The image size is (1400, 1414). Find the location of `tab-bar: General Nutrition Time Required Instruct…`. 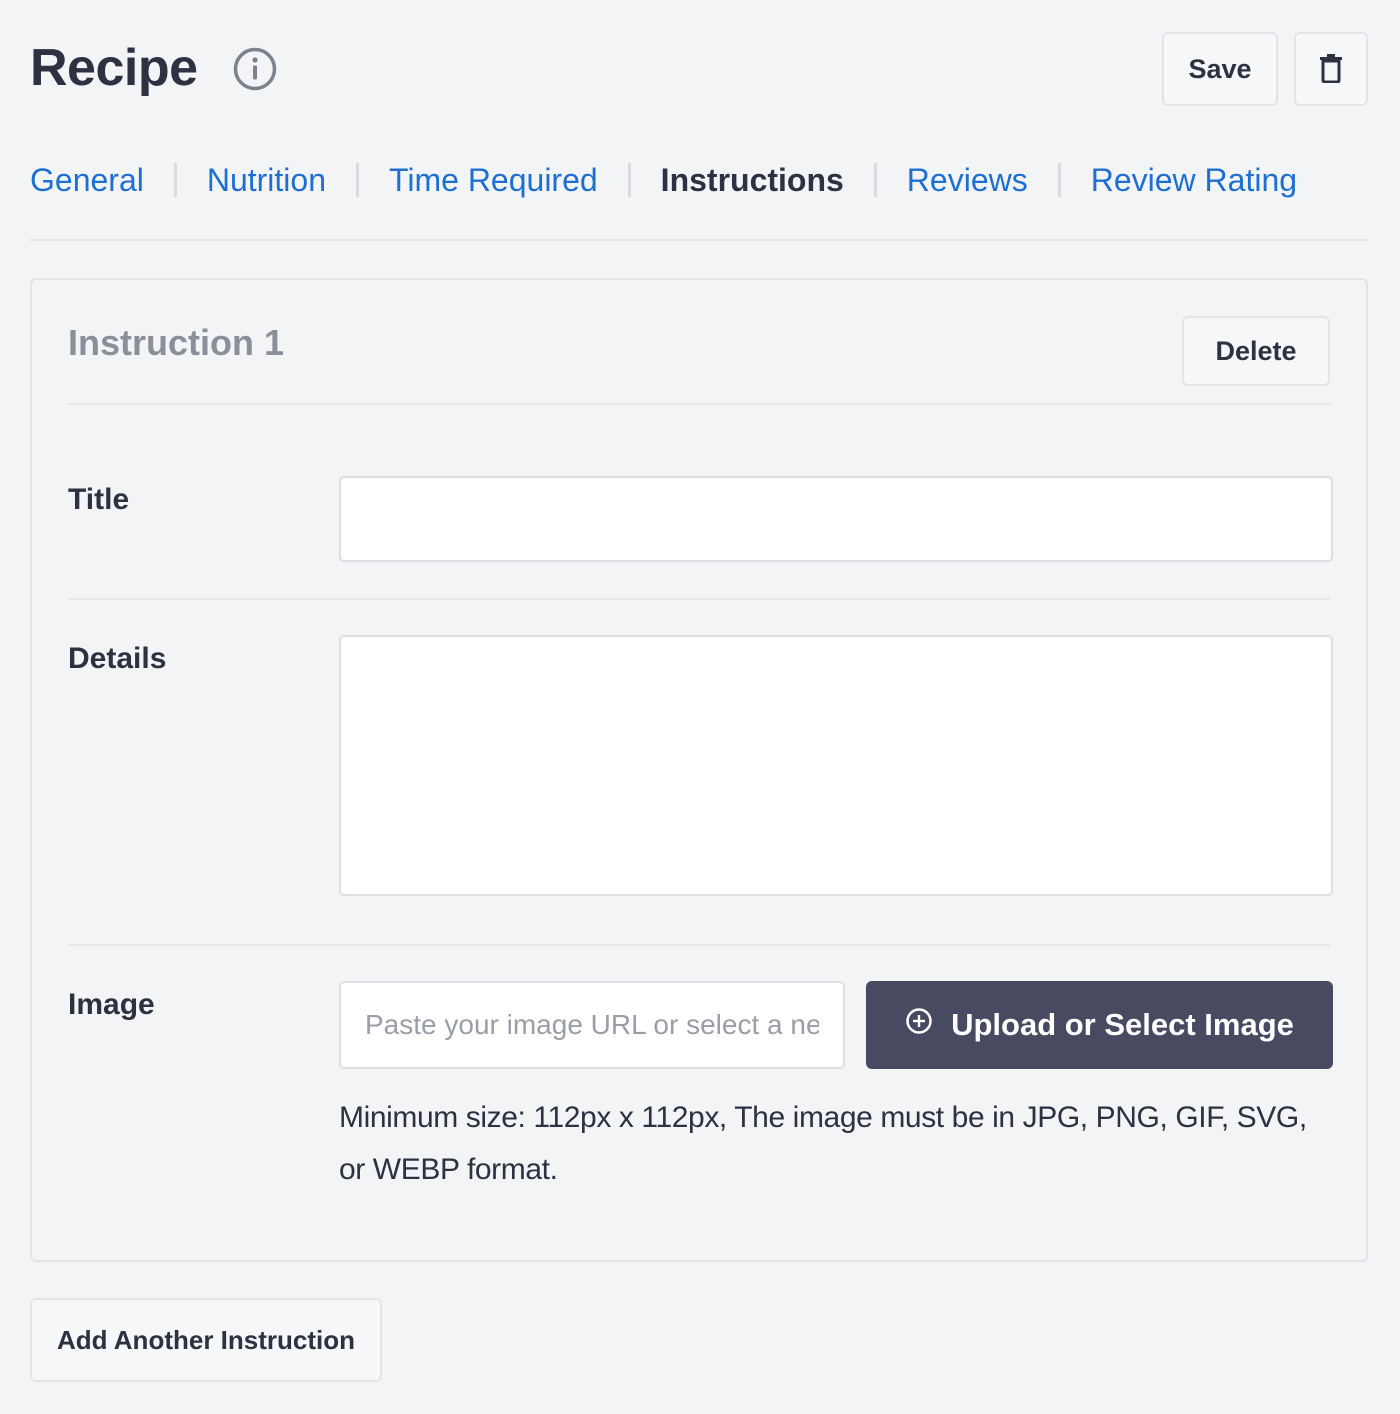

tab-bar: General Nutrition Time Required Instruct… is located at coordinates (663, 180).